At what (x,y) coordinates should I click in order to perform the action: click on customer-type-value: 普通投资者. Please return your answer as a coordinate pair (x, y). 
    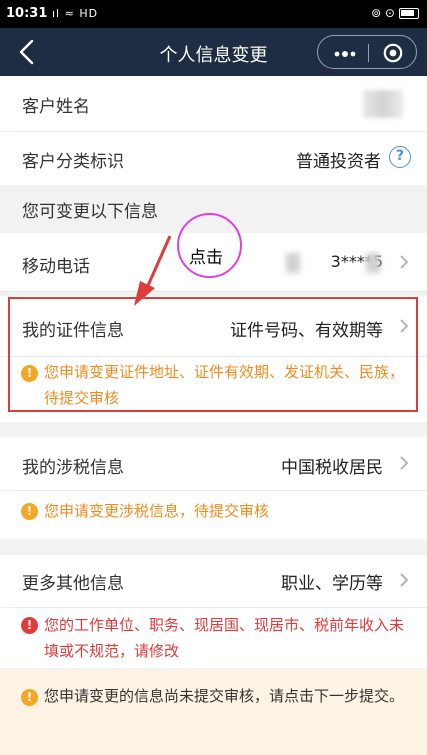
    Looking at the image, I should click on (338, 162).